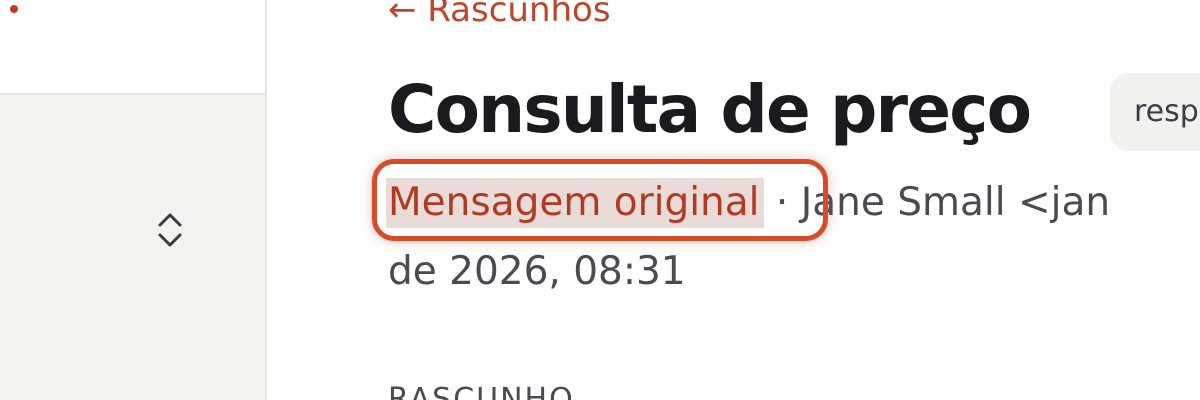 This screenshot has width=1200, height=400. I want to click on message-date: de 2026, 08:31, so click(537, 271).